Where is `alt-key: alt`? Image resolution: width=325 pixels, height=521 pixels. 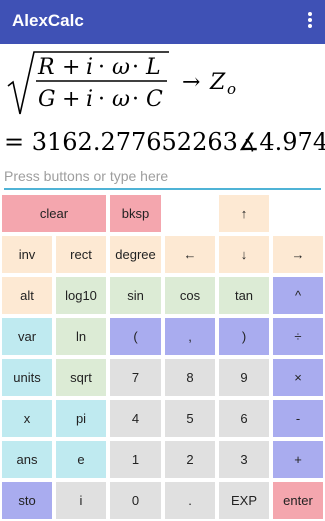
alt-key: alt is located at coordinates (27, 295).